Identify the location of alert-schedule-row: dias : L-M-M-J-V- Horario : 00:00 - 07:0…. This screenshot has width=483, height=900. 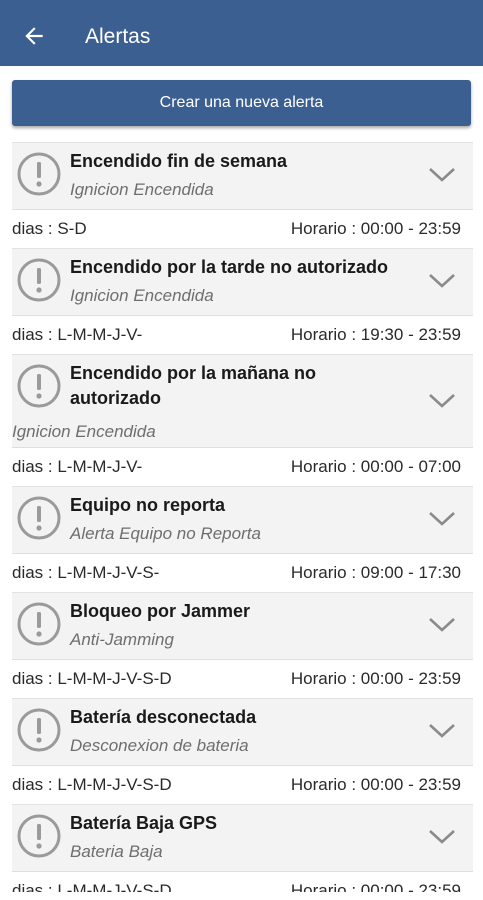
(241, 467).